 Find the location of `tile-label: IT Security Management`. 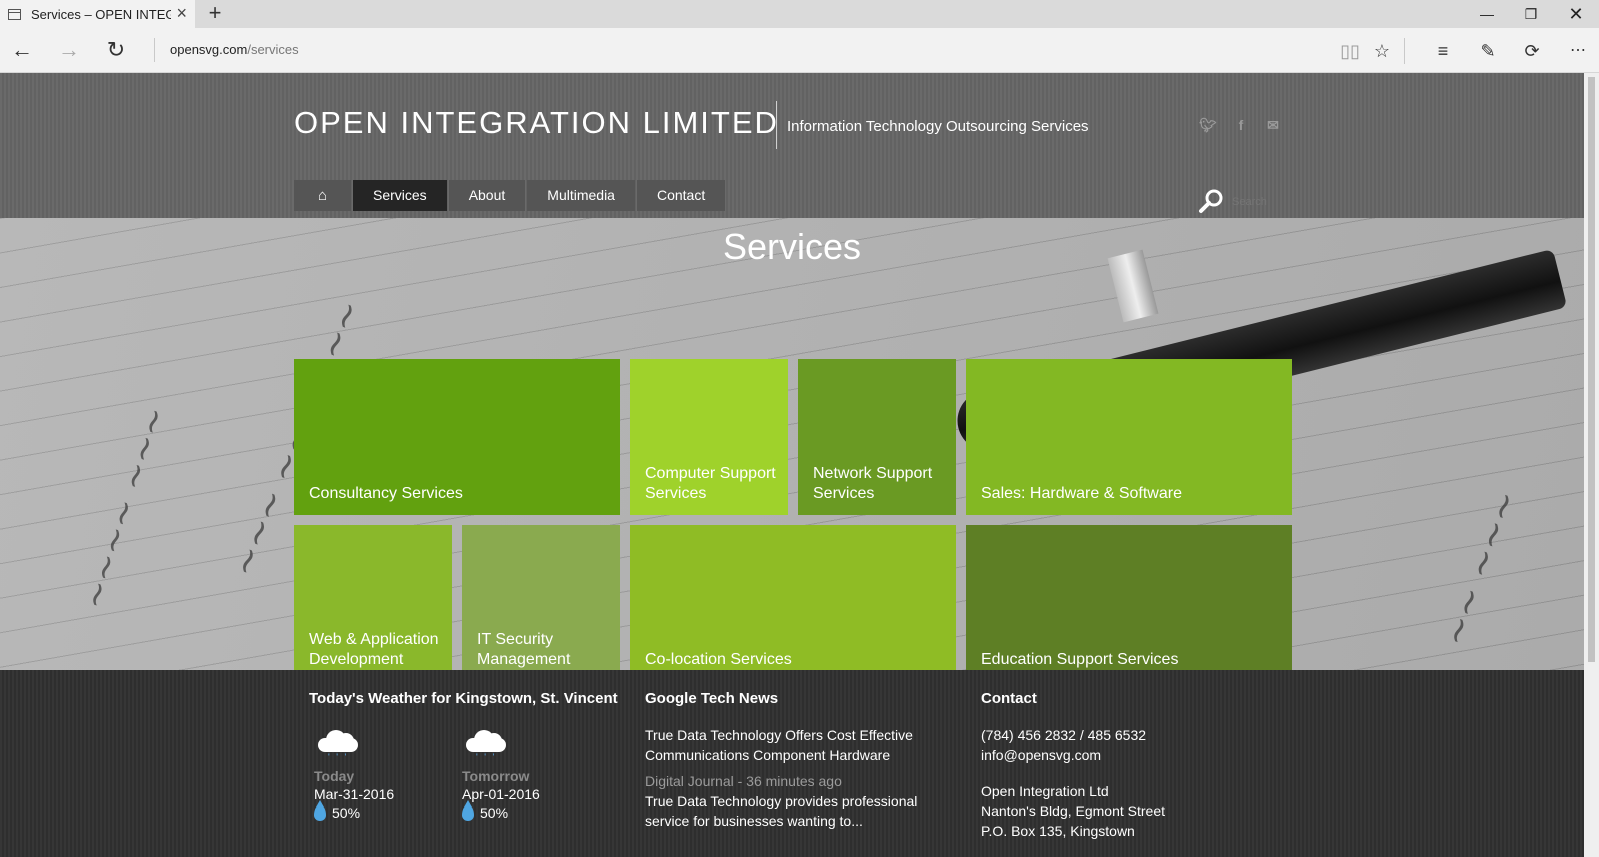

tile-label: IT Security Management is located at coordinates (524, 649).